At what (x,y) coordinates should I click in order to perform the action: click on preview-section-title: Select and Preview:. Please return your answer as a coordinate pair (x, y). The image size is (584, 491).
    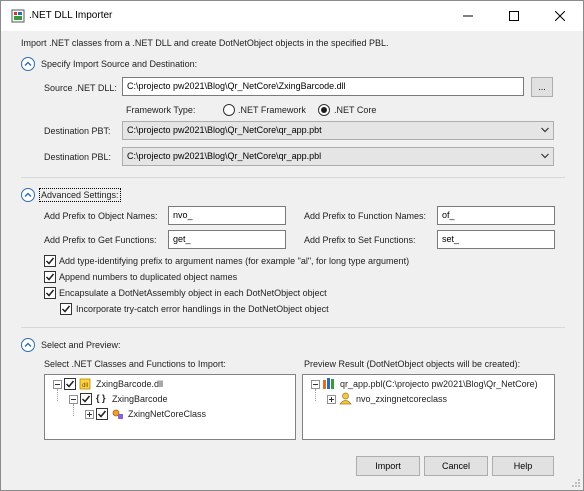
    Looking at the image, I should click on (81, 345).